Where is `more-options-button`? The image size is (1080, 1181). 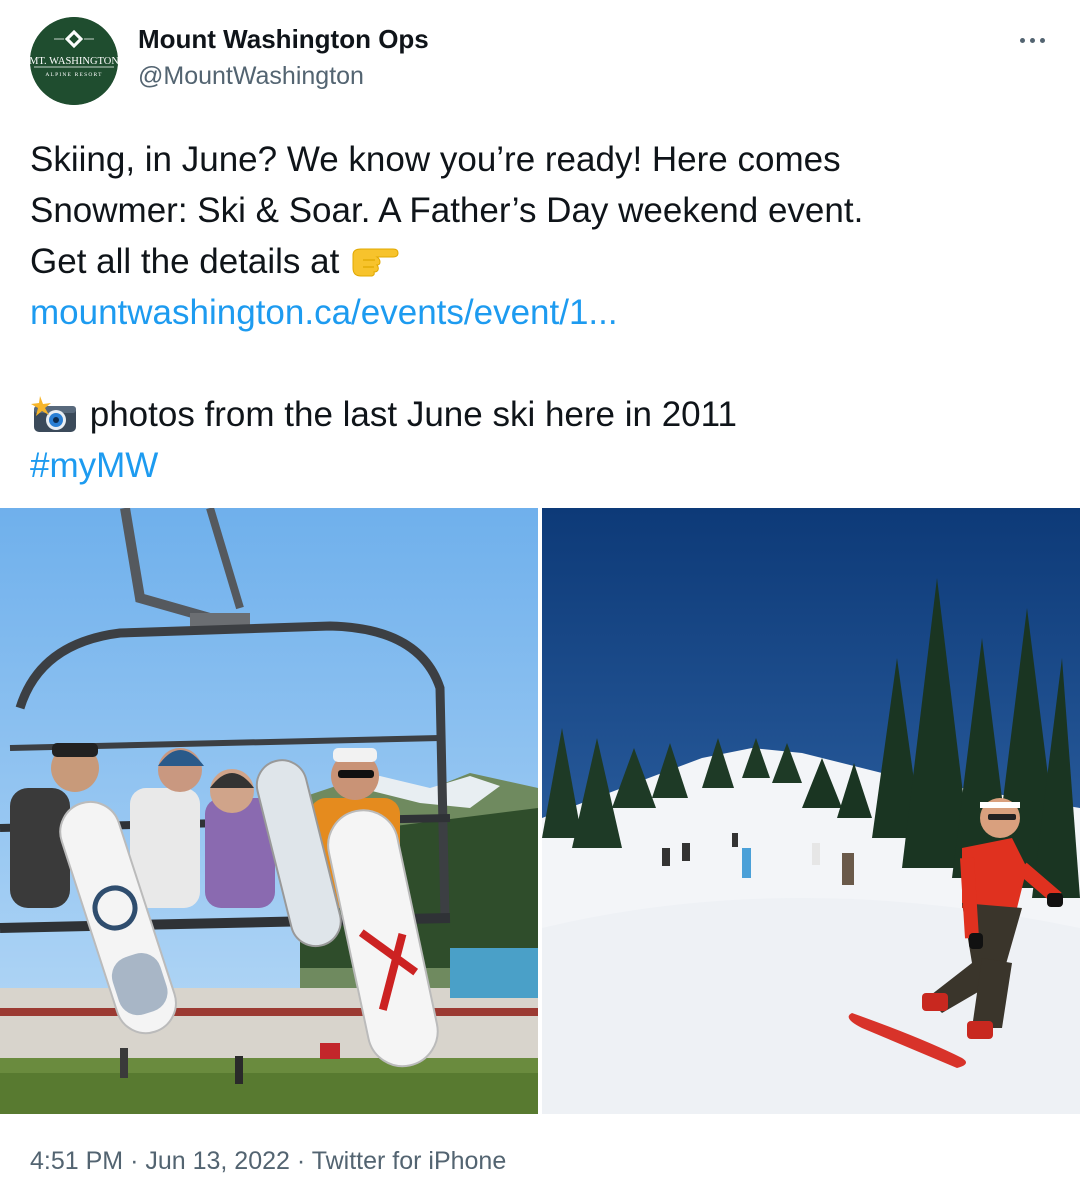
more-options-button is located at coordinates (1033, 40).